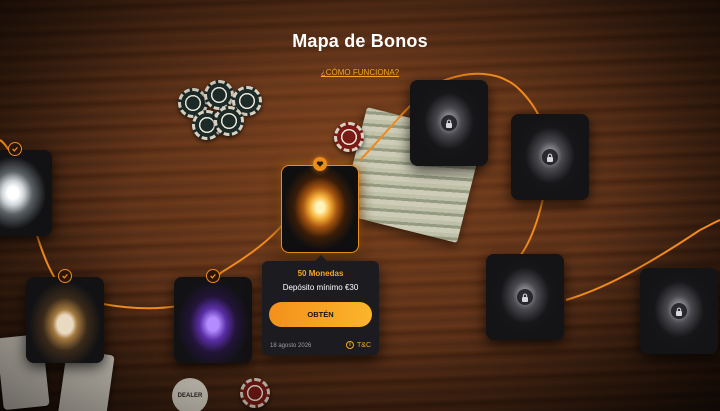  I want to click on bonus-node-diamond, so click(26, 193).